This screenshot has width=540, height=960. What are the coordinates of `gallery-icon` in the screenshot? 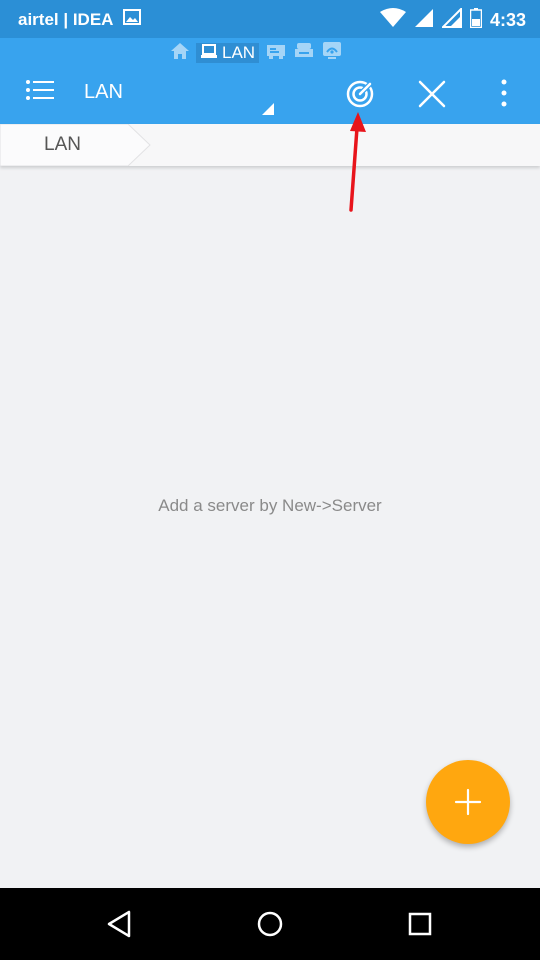 It's located at (132, 19).